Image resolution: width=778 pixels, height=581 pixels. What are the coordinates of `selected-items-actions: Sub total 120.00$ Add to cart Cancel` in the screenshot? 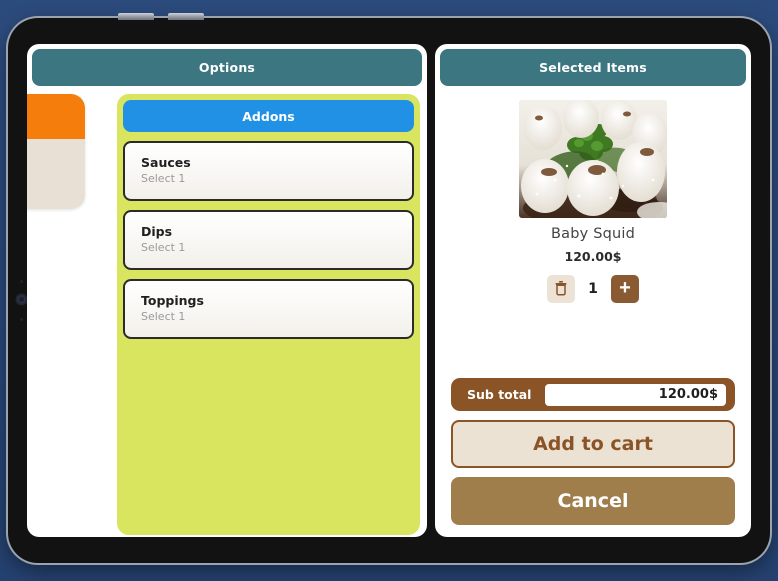 It's located at (593, 452).